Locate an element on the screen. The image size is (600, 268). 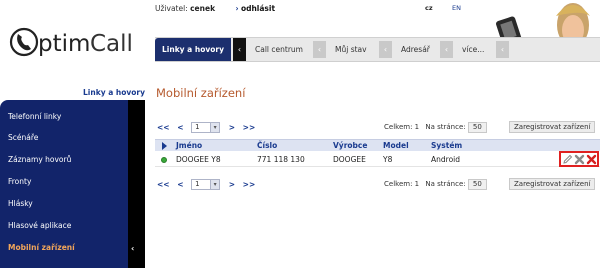
tab-linky-a-hovory: Linky a hovory is located at coordinates (193, 49).